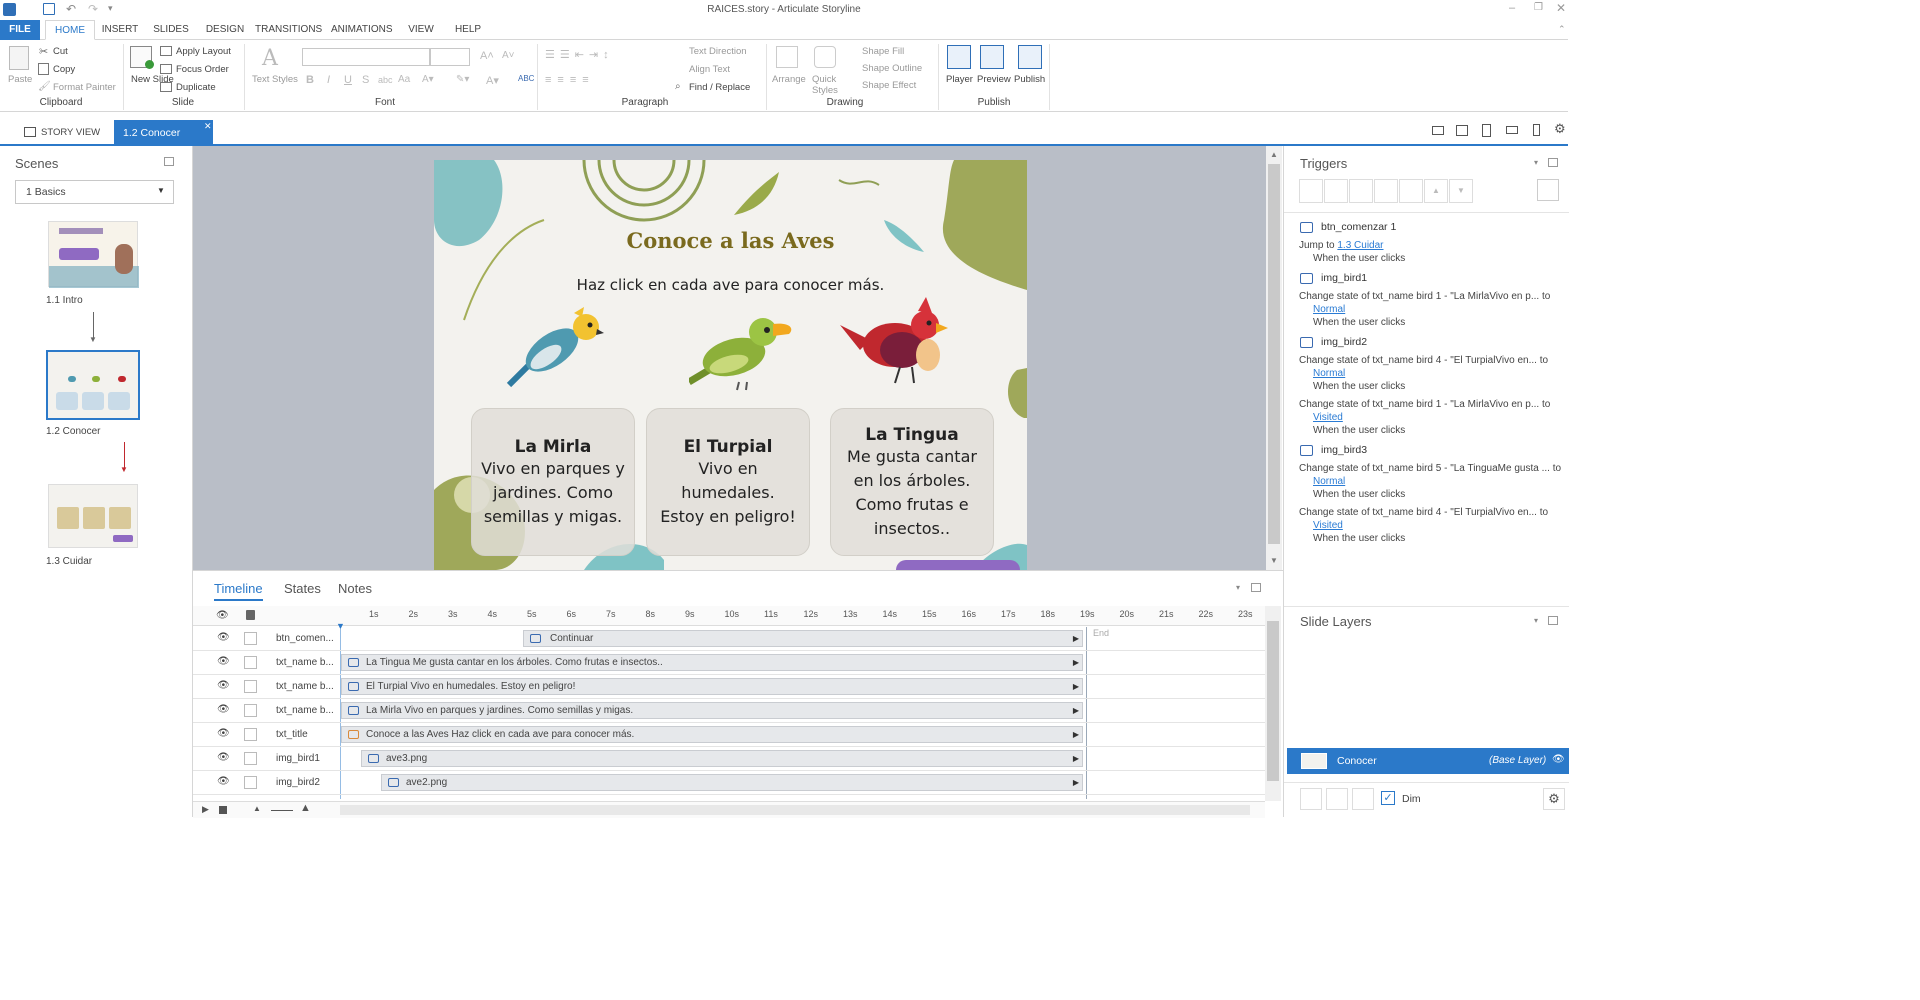  I want to click on trigger-target-link: 1.3 Cuidar, so click(1360, 245).